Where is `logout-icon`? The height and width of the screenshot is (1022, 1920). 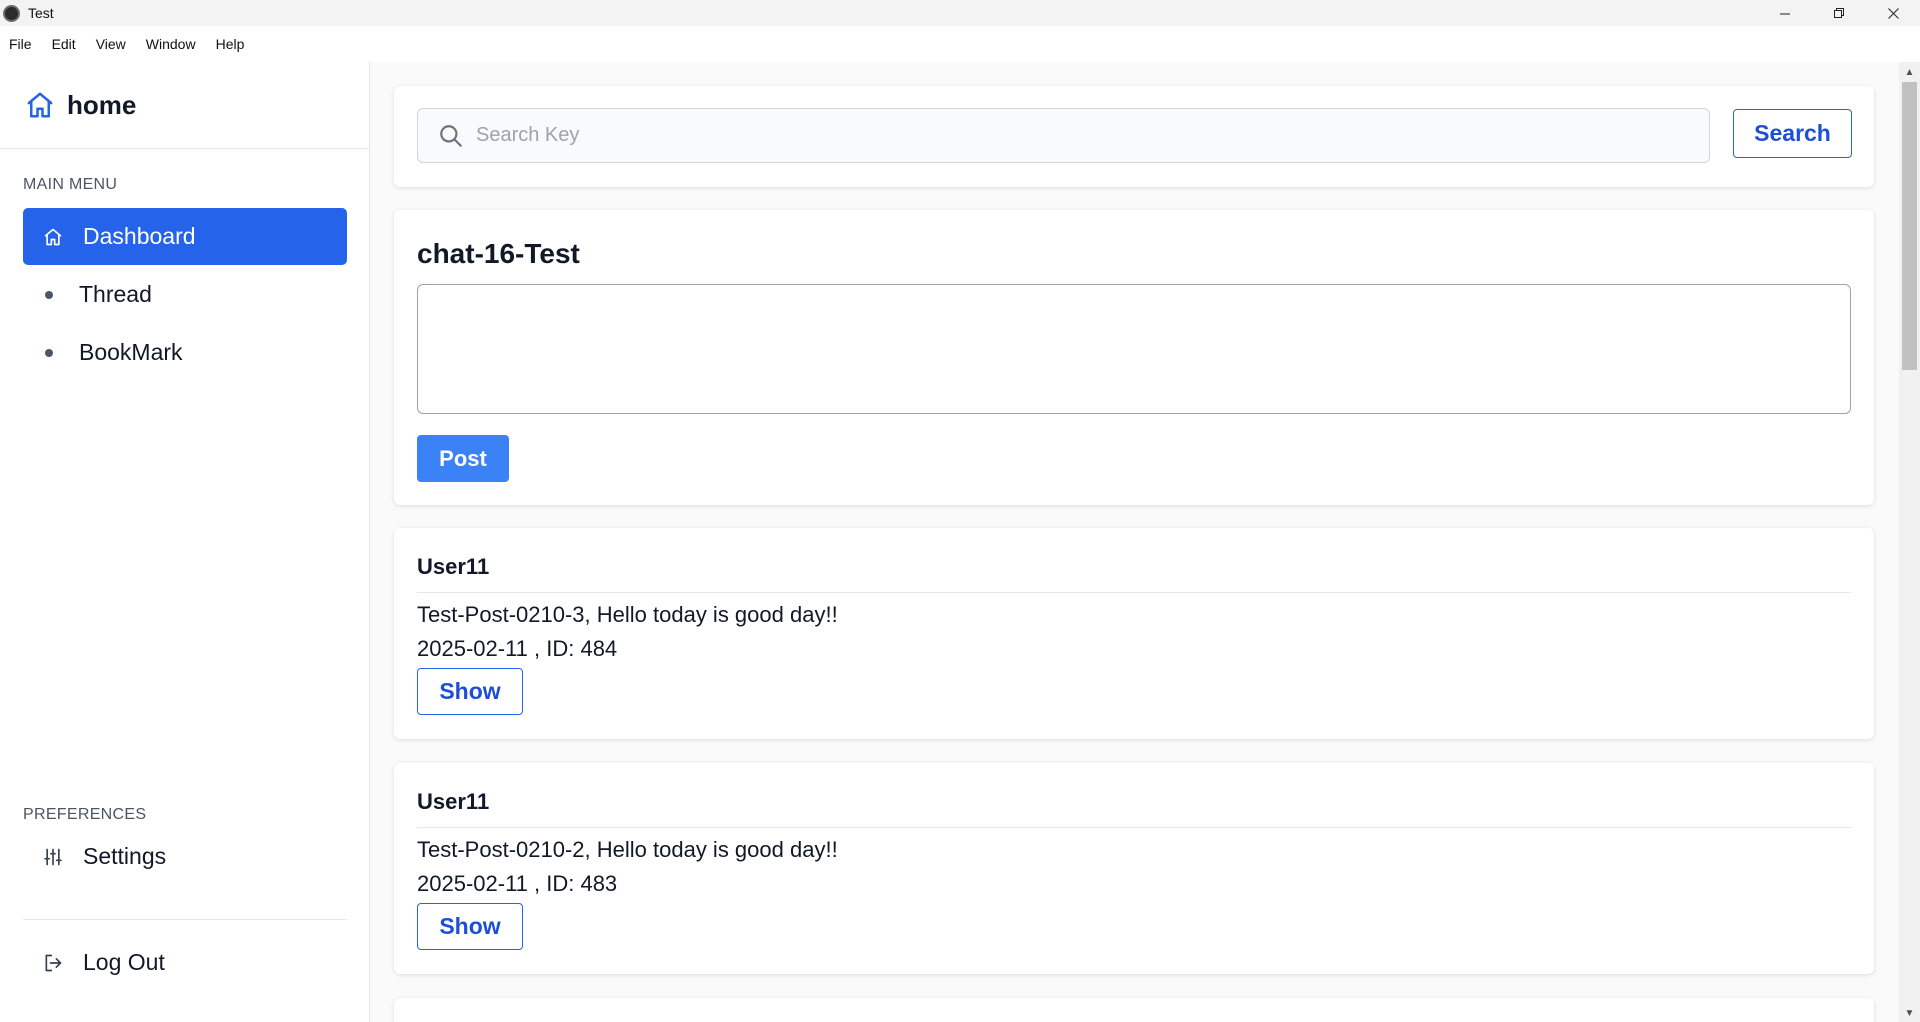
logout-icon is located at coordinates (53, 962).